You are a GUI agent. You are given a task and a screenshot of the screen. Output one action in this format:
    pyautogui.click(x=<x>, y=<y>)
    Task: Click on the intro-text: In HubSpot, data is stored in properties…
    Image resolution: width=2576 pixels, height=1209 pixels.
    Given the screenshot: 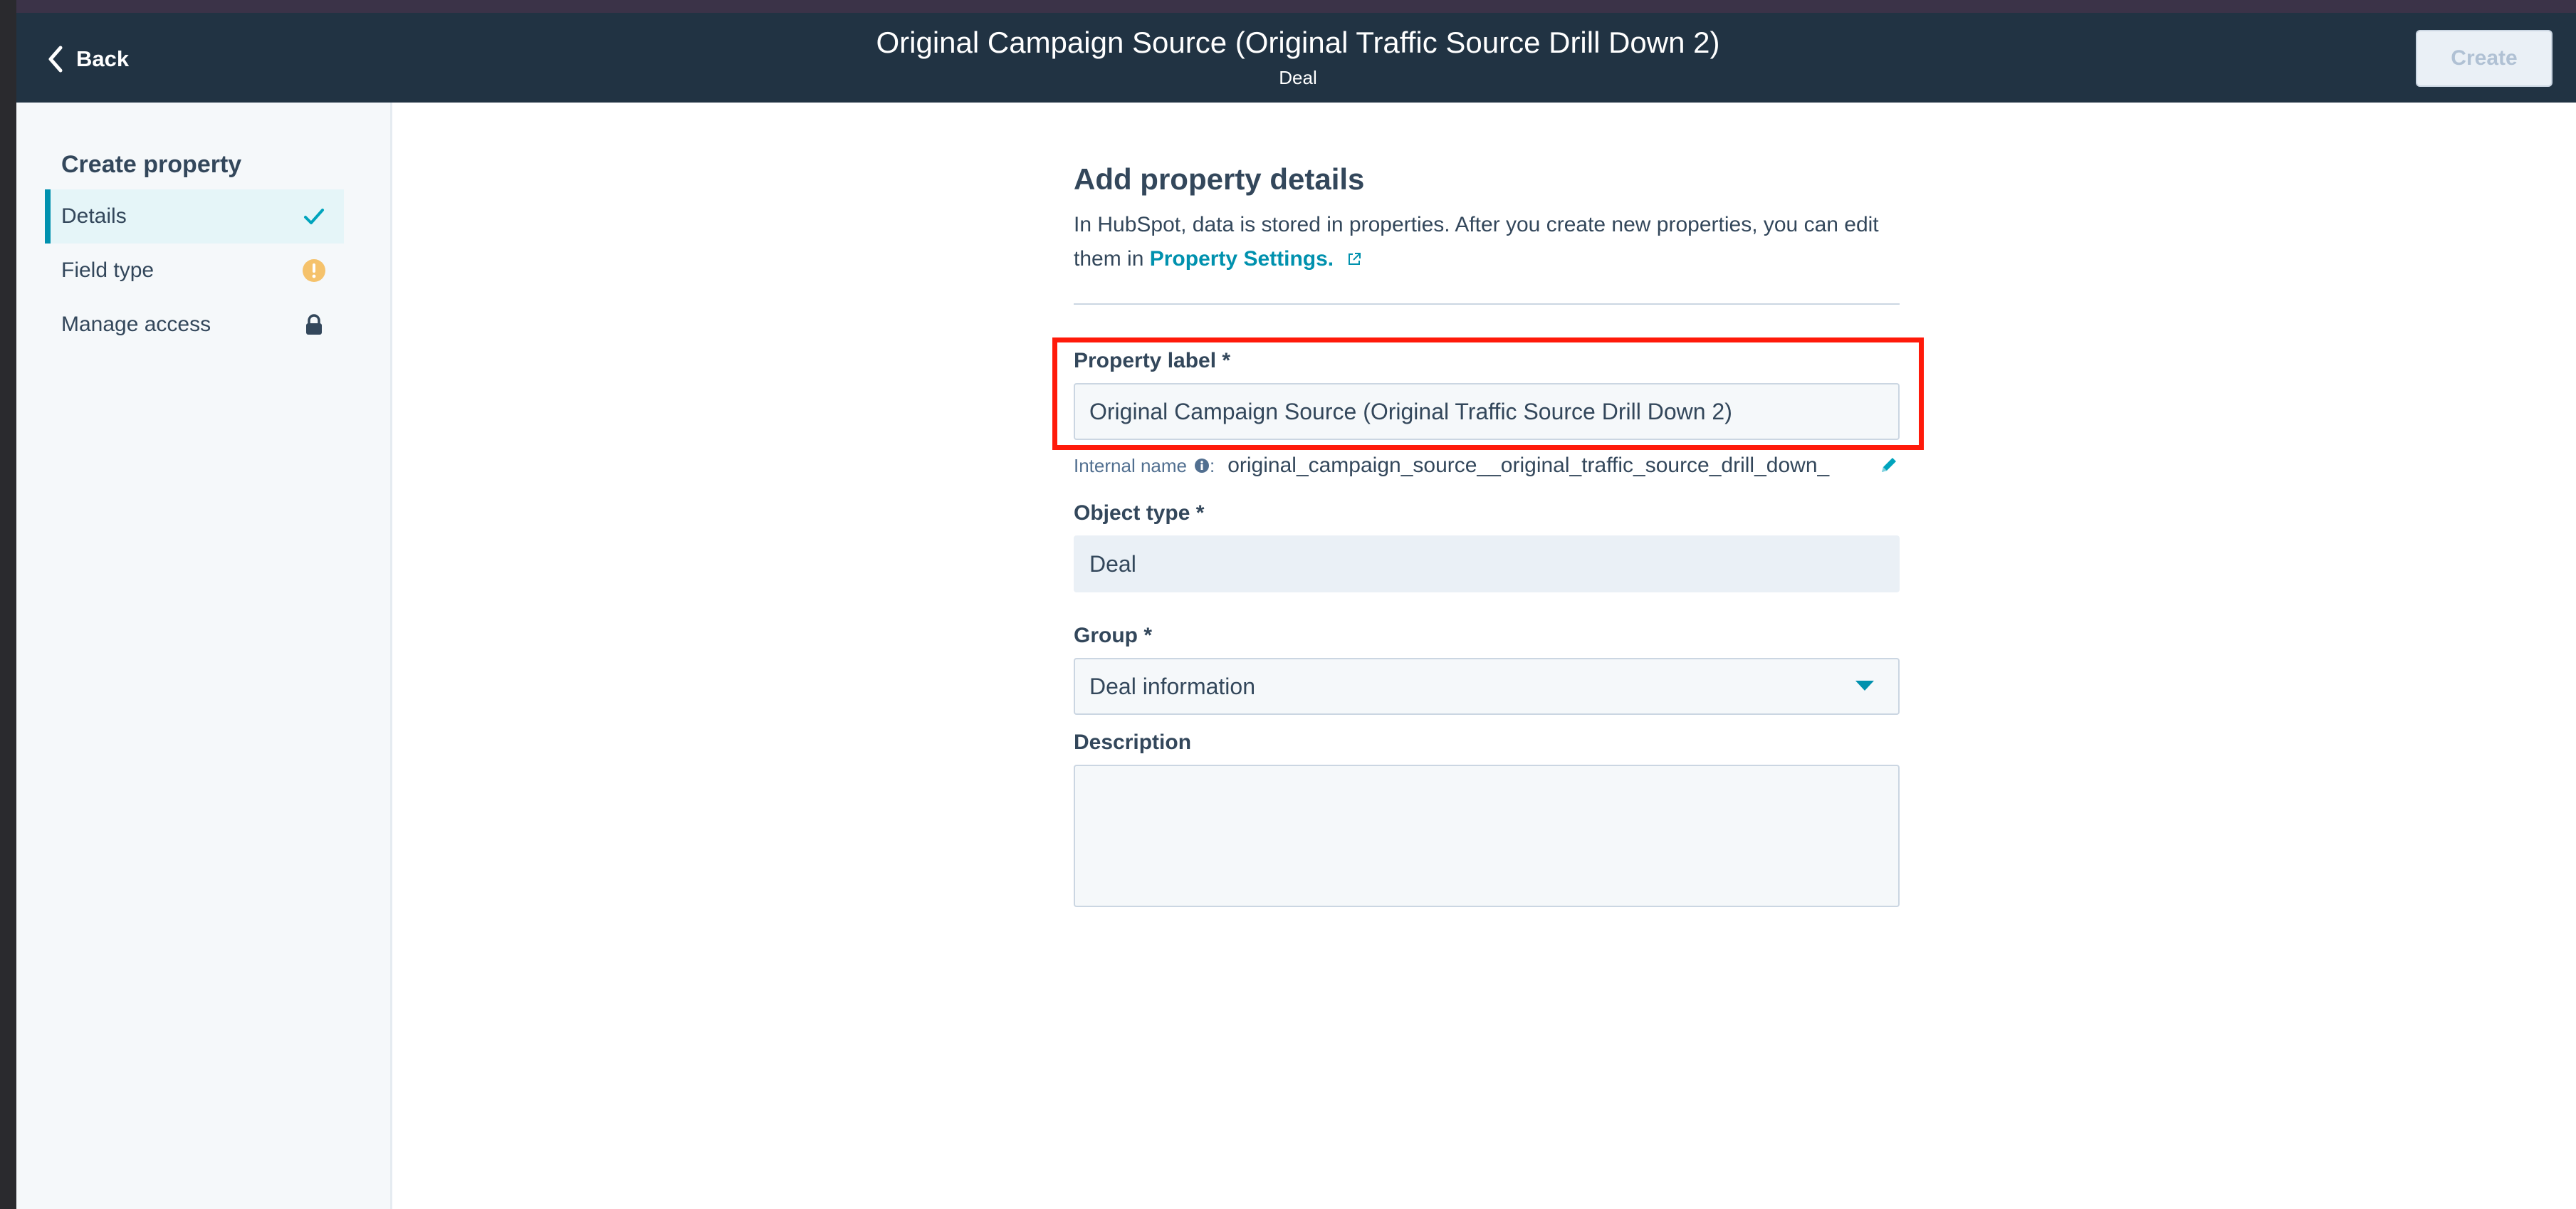 What is the action you would take?
    pyautogui.click(x=1487, y=242)
    